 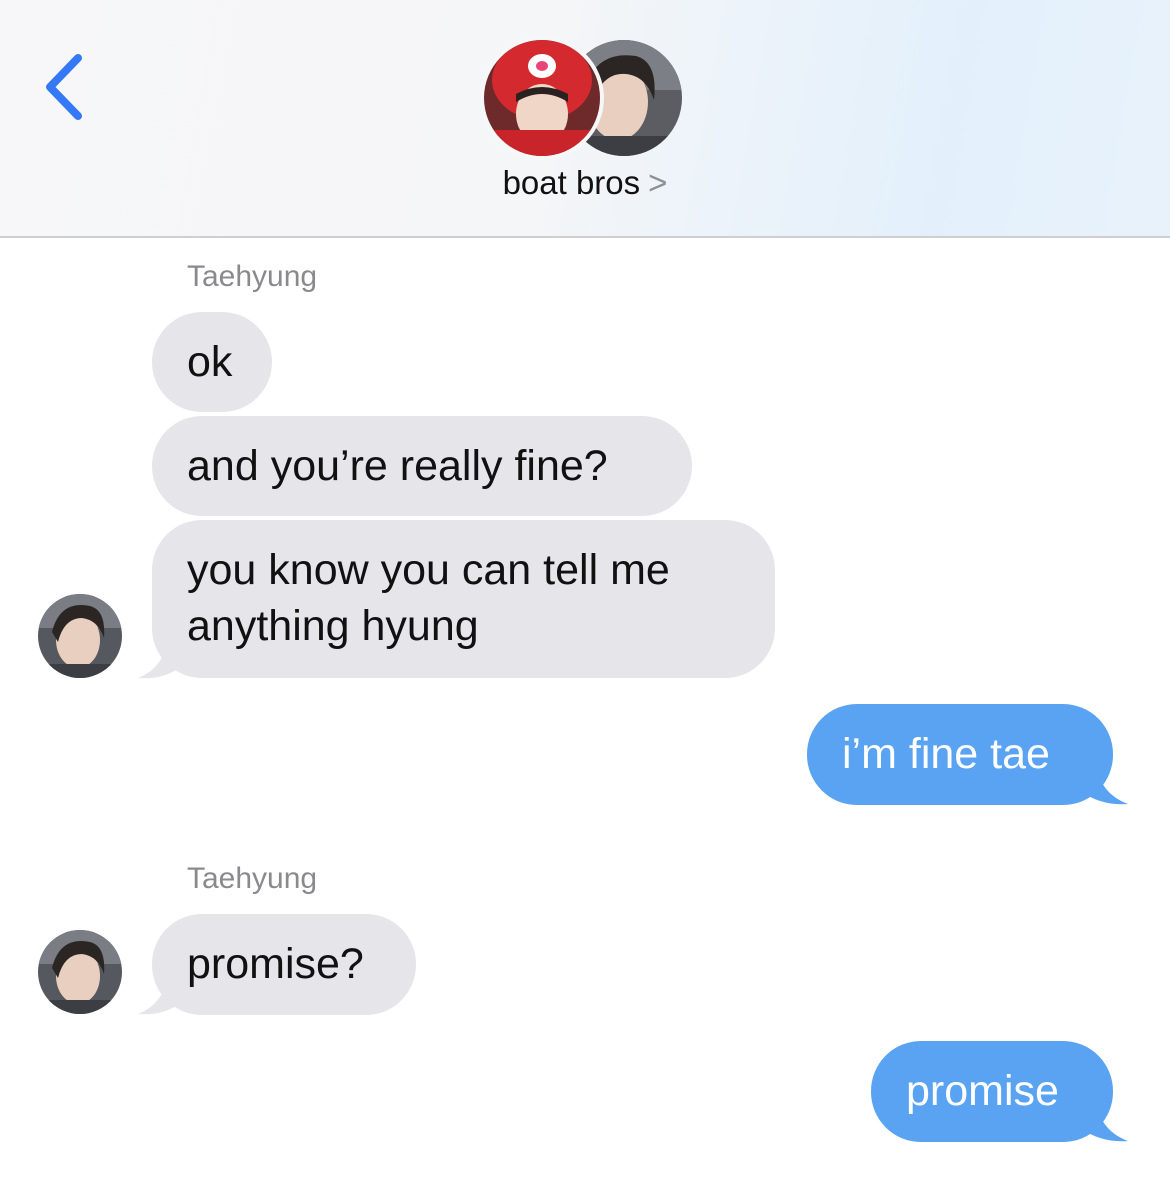 I want to click on message-text: and you’re really fine?, so click(x=397, y=466).